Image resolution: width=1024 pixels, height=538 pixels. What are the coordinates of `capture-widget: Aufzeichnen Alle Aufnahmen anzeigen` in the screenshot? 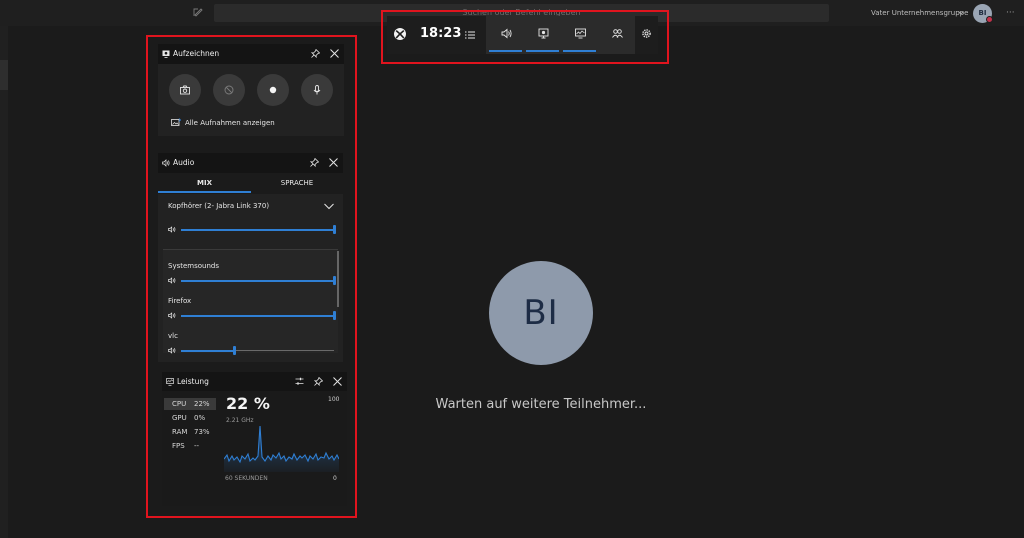 It's located at (251, 90).